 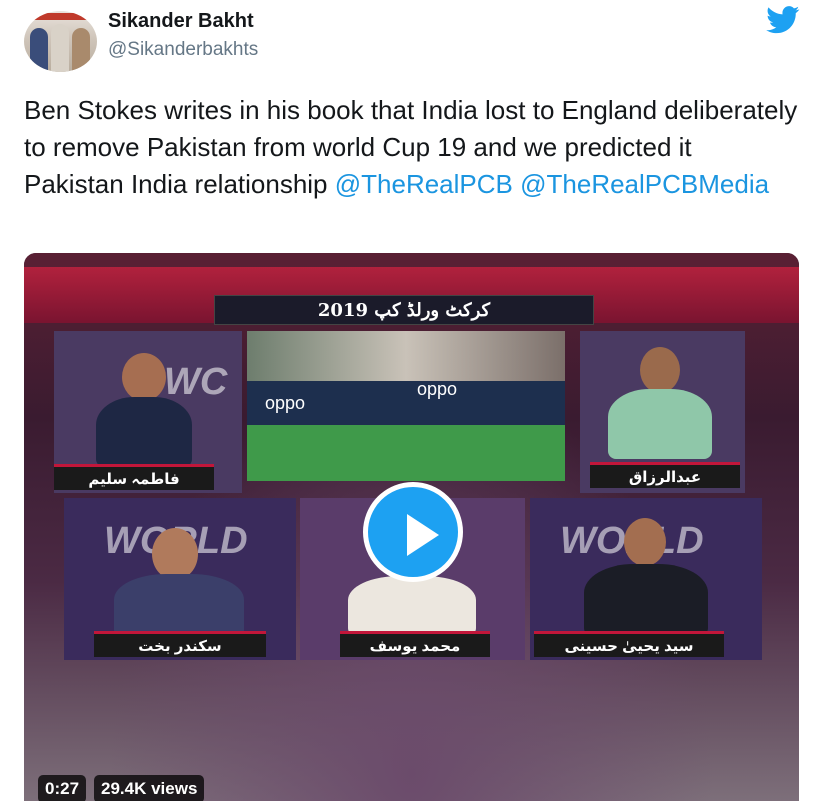 I want to click on mention-link: @TheRealPCBMedia, so click(x=644, y=184).